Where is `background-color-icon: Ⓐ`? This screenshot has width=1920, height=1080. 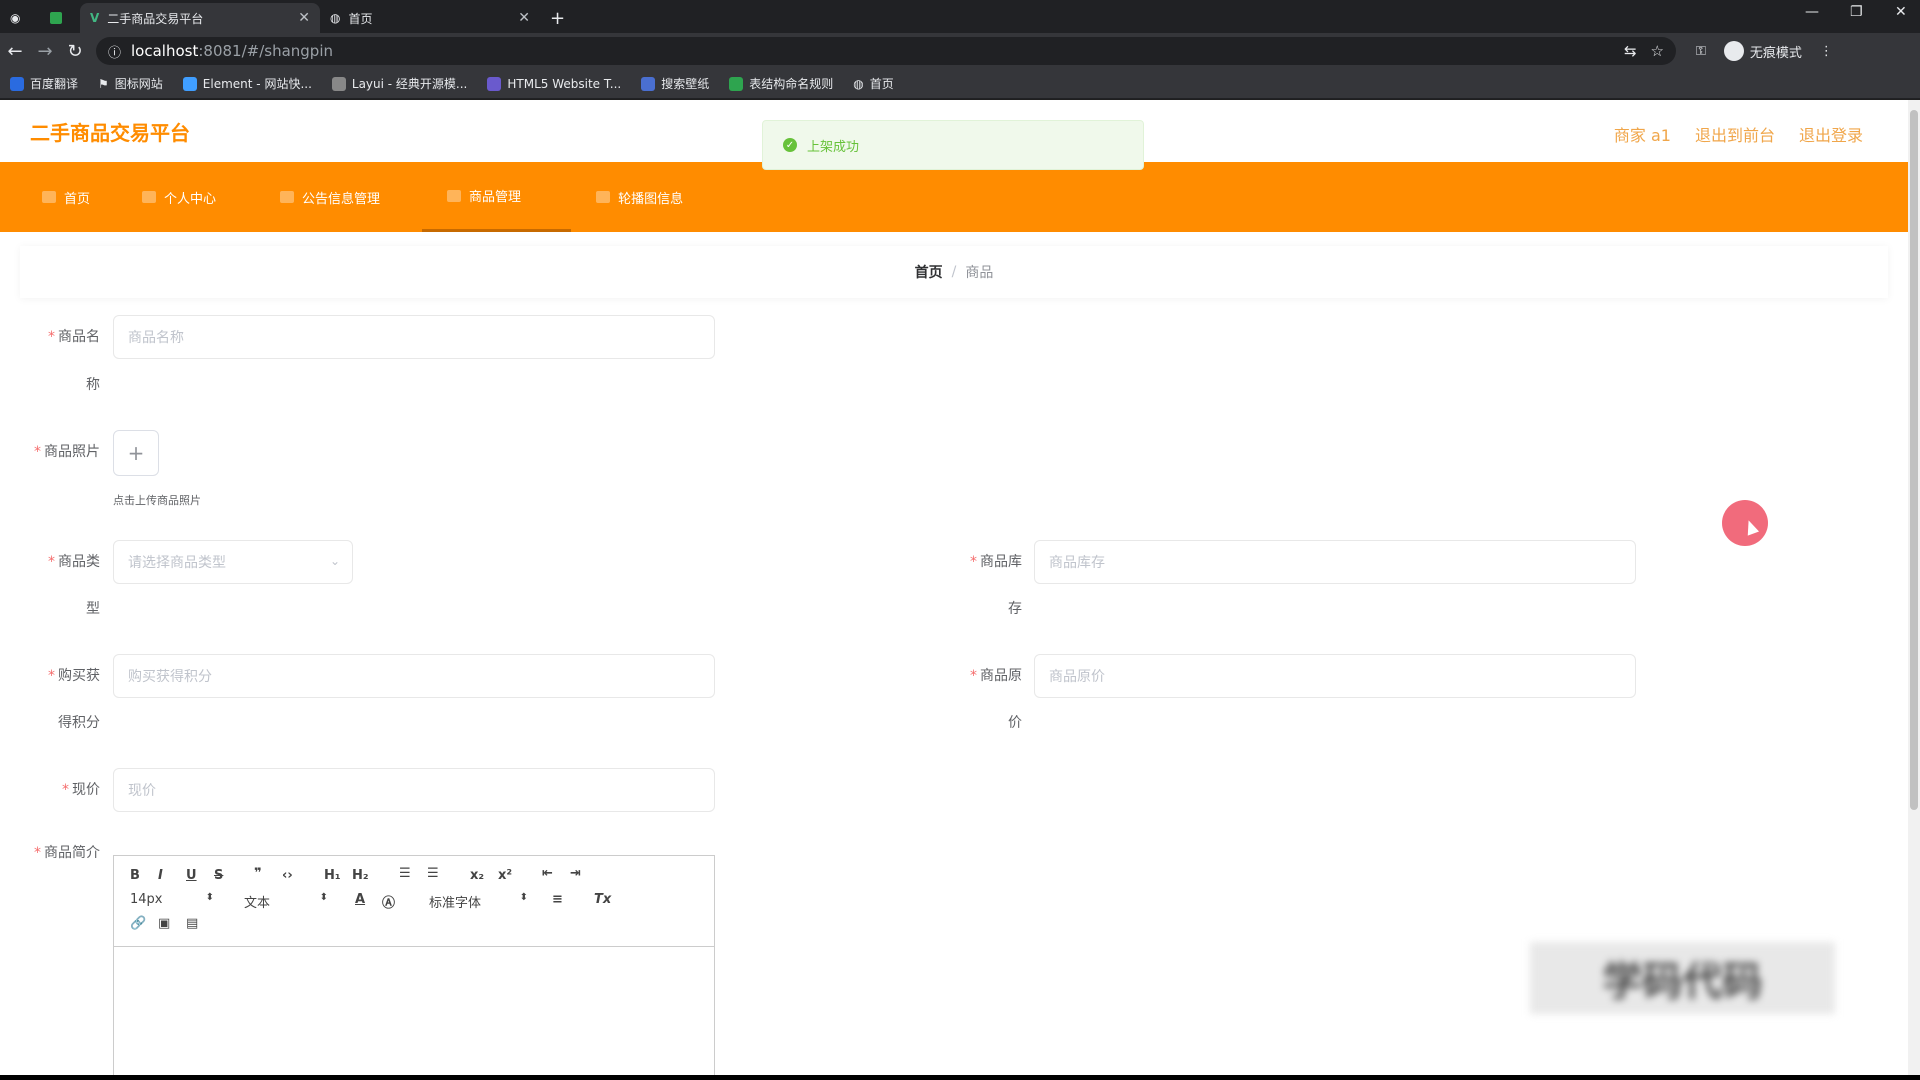
background-color-icon: Ⓐ is located at coordinates (388, 901).